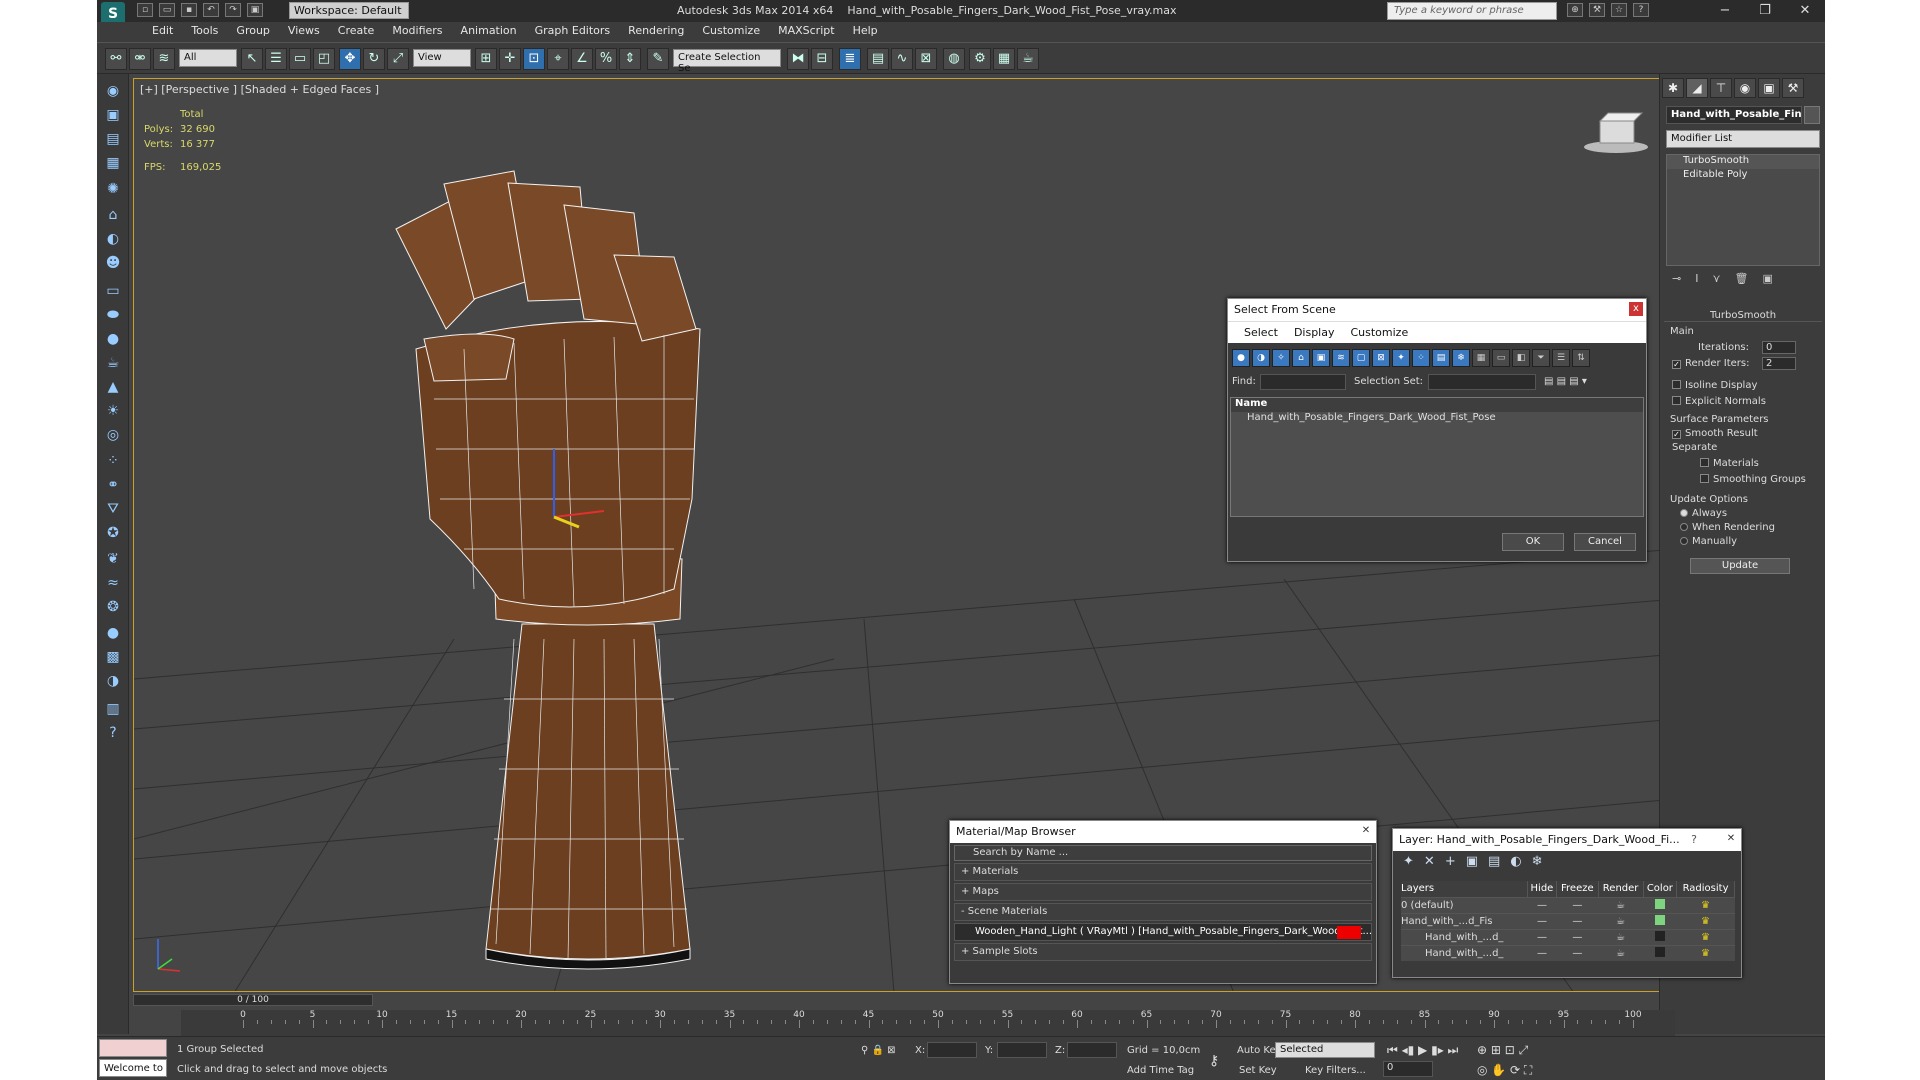 The width and height of the screenshot is (1920, 1080). Describe the element at coordinates (1314, 332) in the screenshot. I see `menu-display: Display` at that location.